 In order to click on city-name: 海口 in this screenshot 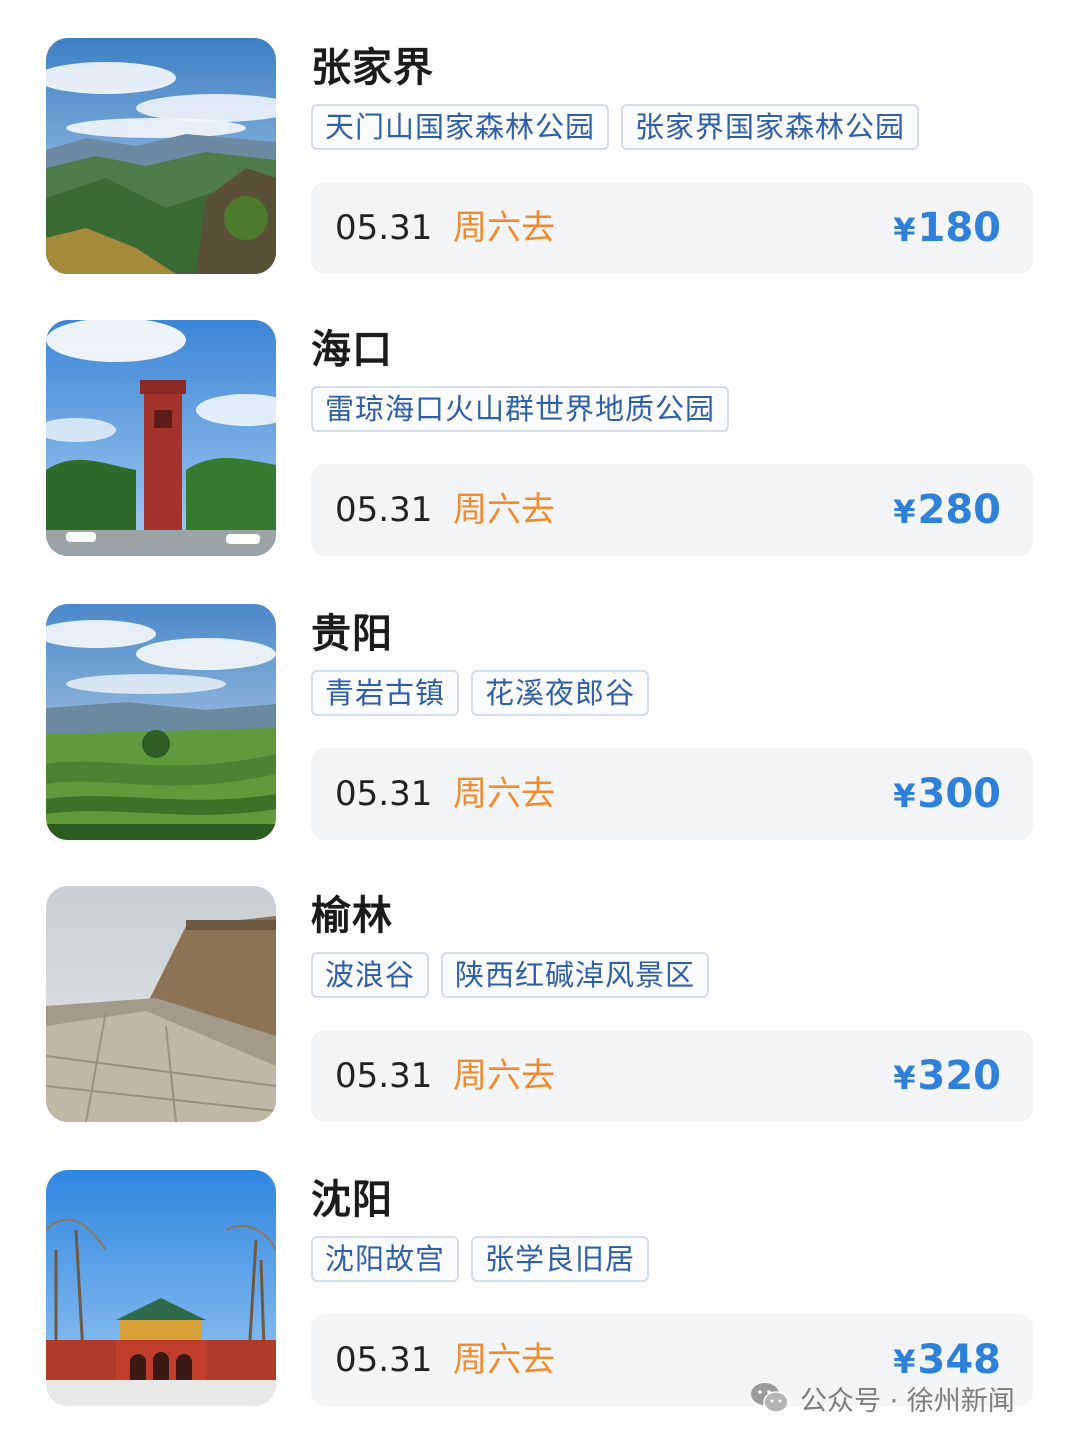, I will do `click(352, 350)`.